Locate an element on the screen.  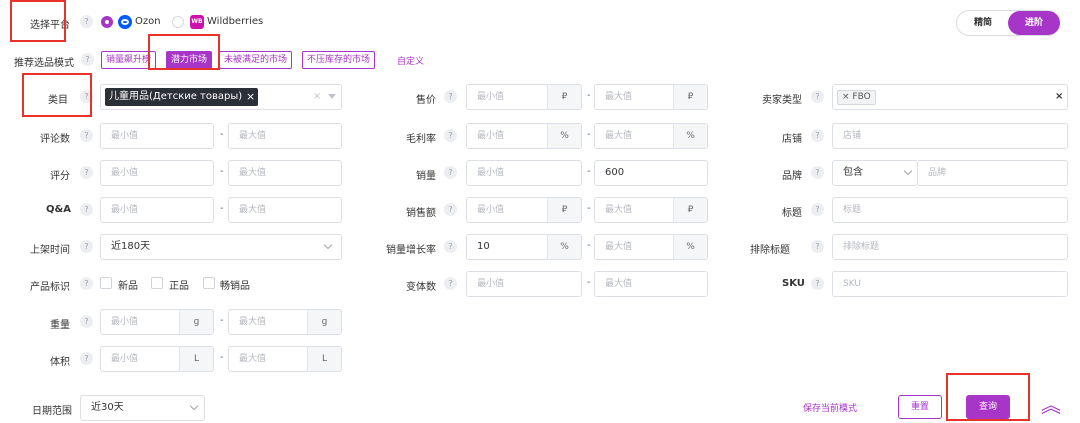
variants-min-input: 最小值 is located at coordinates (524, 284).